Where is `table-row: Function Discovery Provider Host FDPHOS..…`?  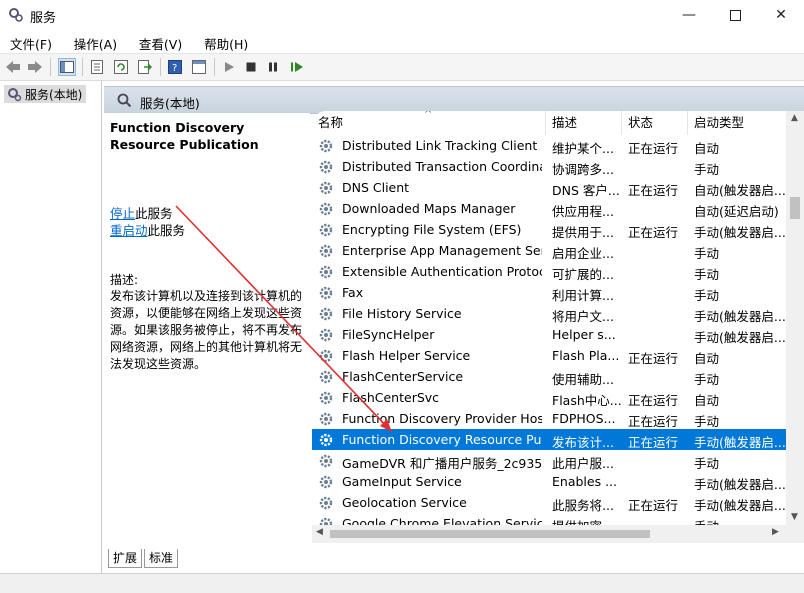
table-row: Function Discovery Provider Host FDPHOS..… is located at coordinates (549, 418).